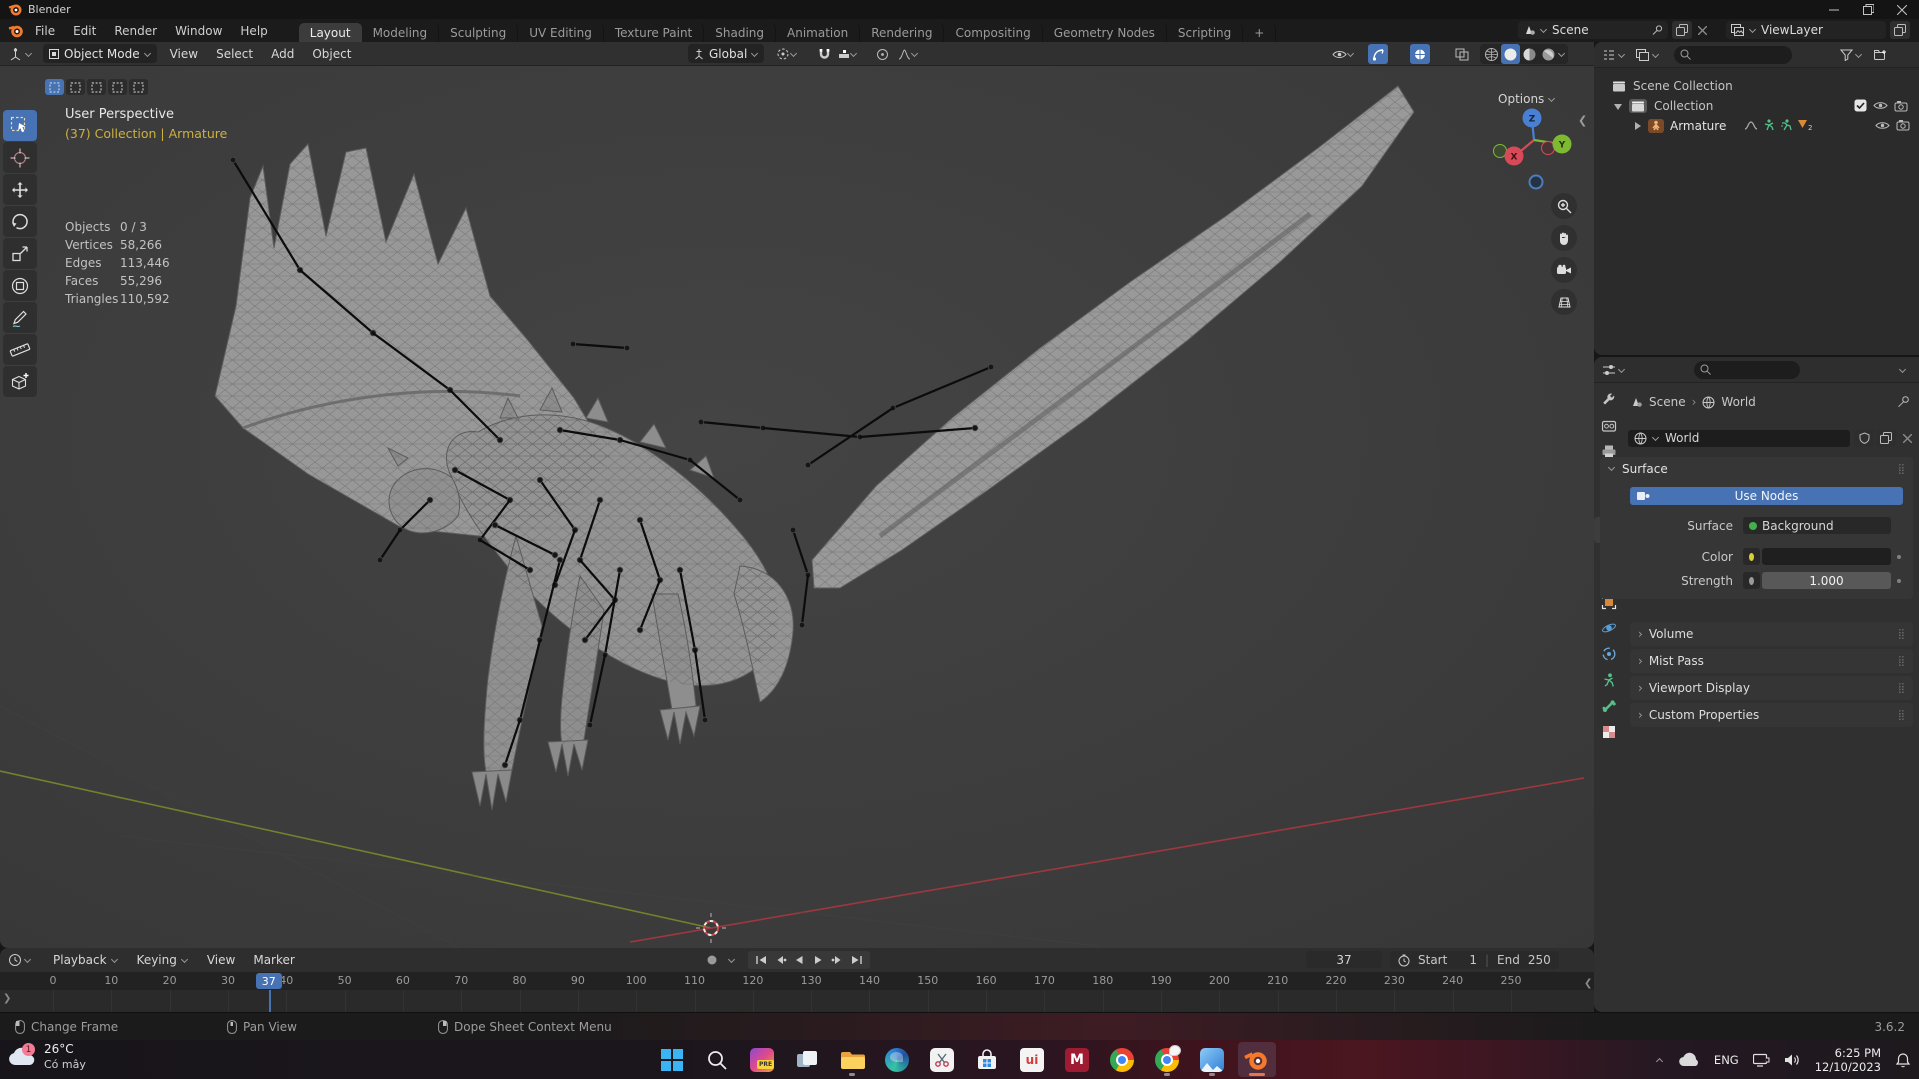 The width and height of the screenshot is (1919, 1079). I want to click on menu-render: Render, so click(135, 30).